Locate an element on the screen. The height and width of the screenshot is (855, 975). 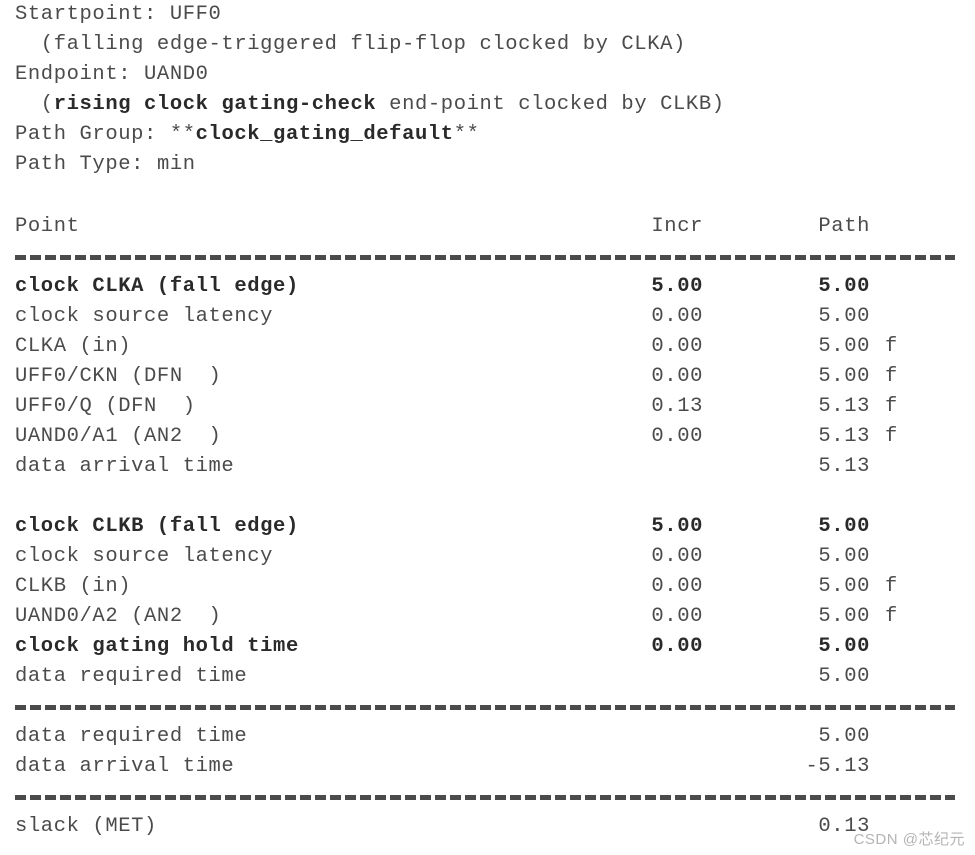
row-path-value: -5.13 is located at coordinates (837, 766).